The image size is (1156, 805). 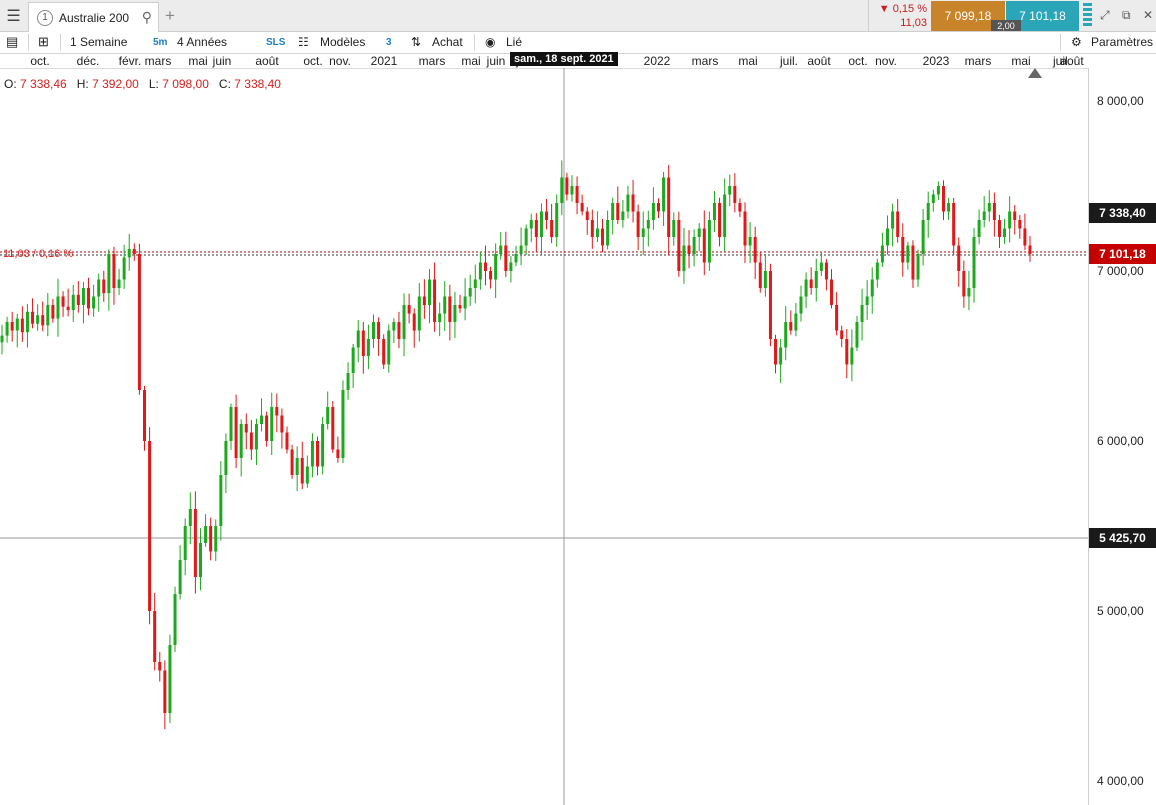 I want to click on change-absolute: 11,03, so click(x=913, y=23).